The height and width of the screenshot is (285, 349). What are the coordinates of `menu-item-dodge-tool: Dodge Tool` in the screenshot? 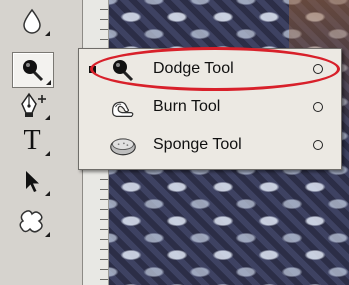 It's located at (210, 70).